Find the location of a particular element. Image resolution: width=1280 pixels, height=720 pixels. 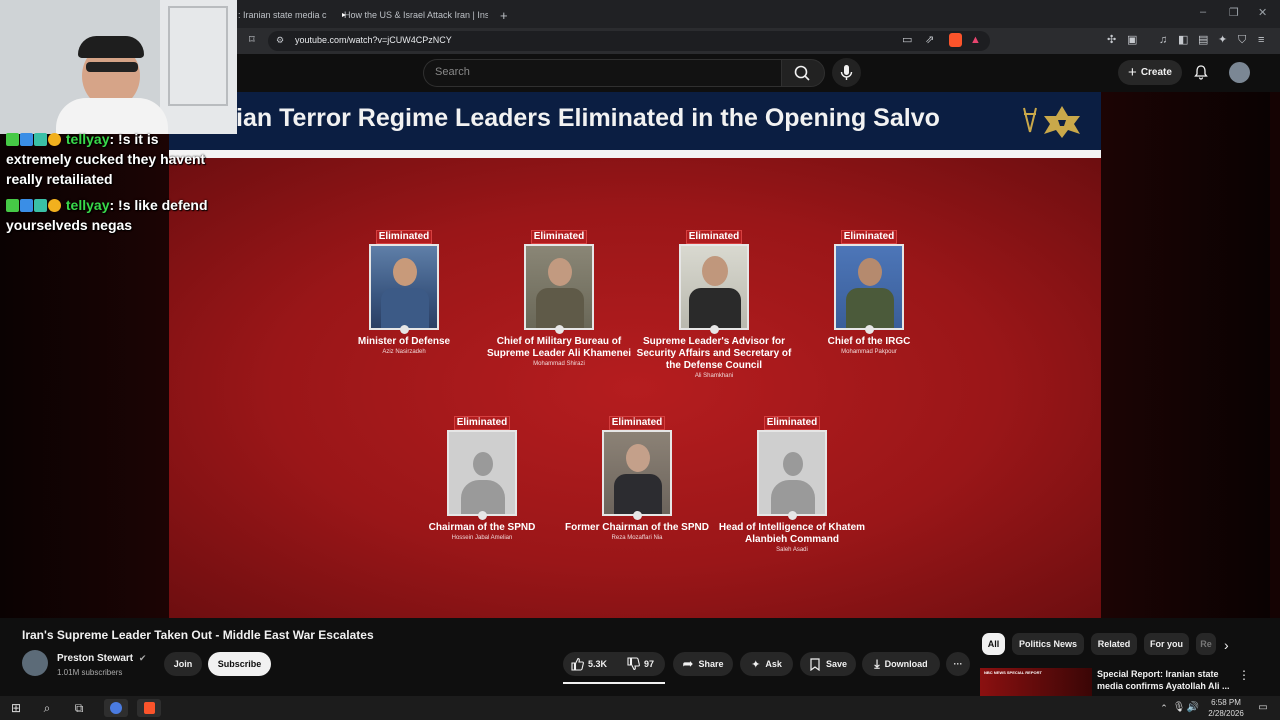

taskbar-app-button is located at coordinates (116, 708).